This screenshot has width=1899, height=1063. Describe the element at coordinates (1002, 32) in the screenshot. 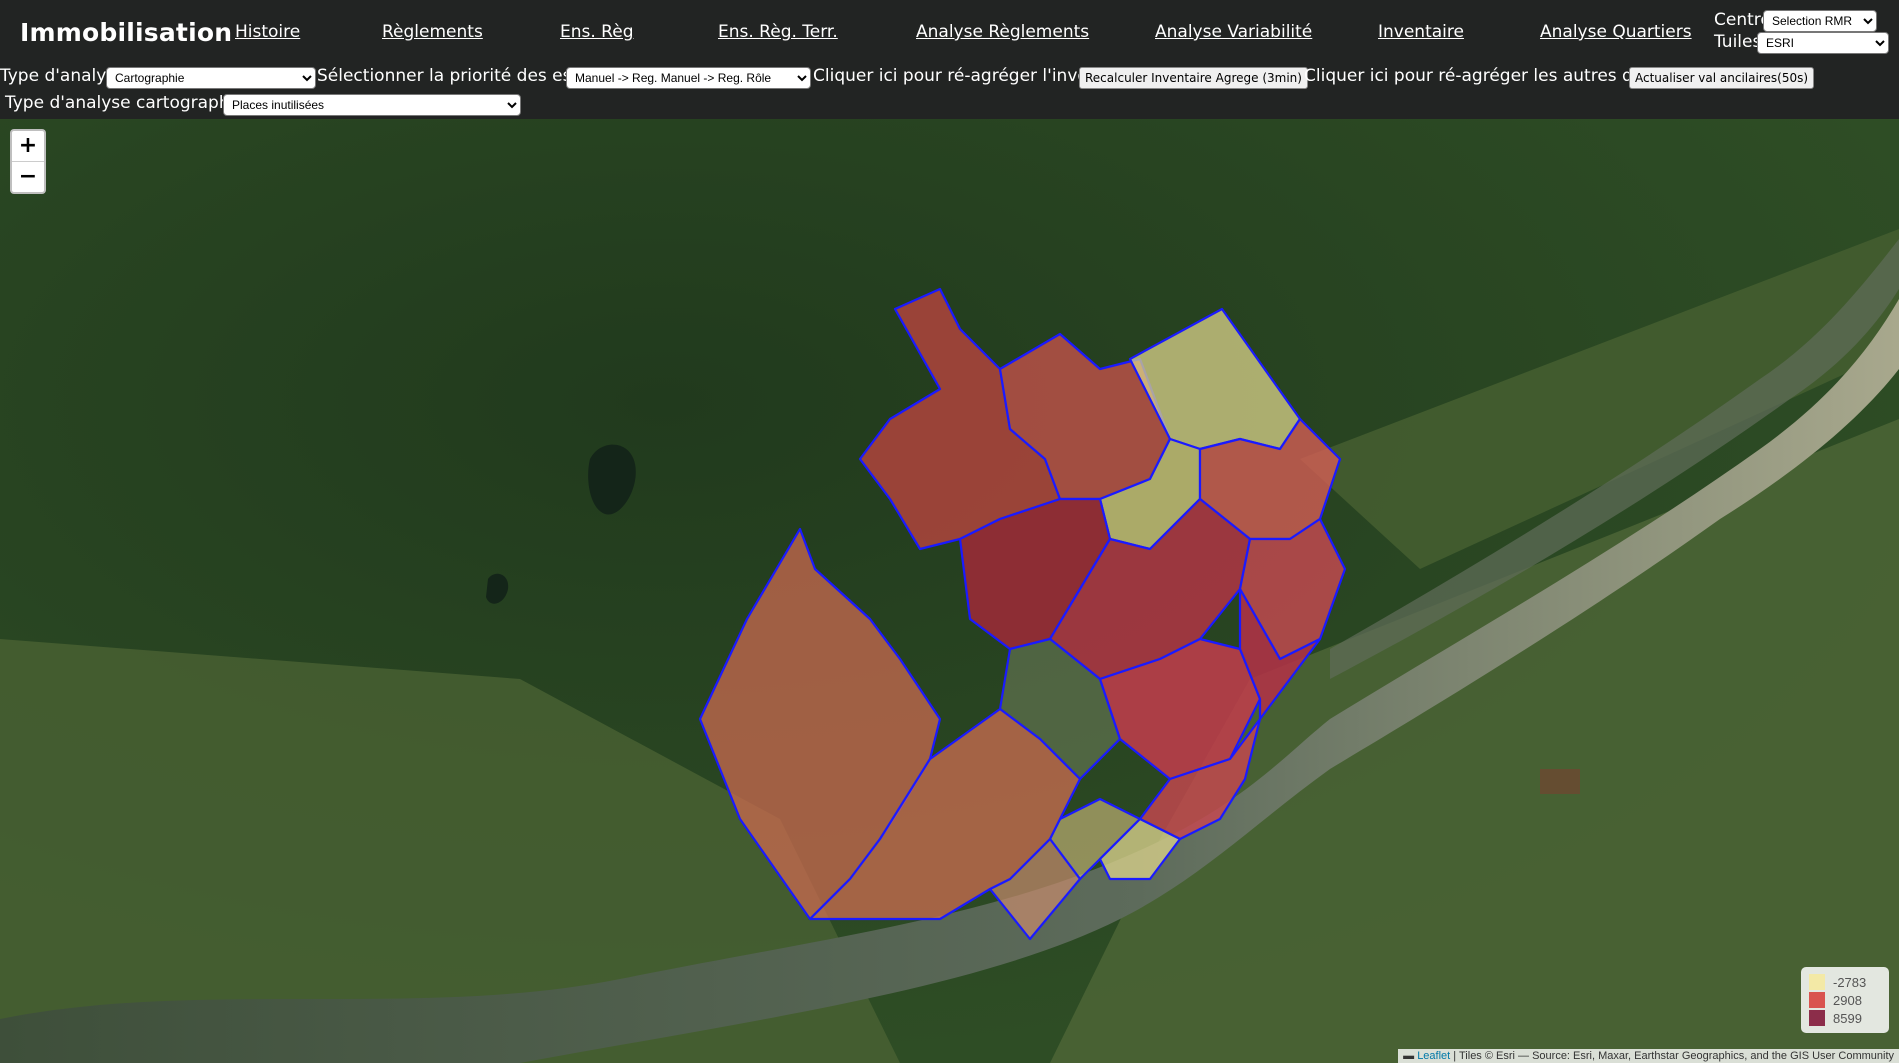

I see `nav-analyse-reglements: Analyse Règlements` at that location.